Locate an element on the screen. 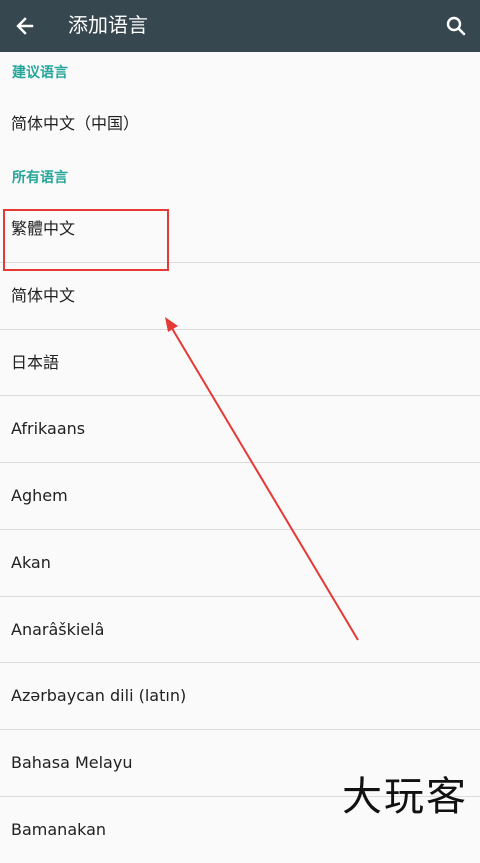  search-button is located at coordinates (456, 26).